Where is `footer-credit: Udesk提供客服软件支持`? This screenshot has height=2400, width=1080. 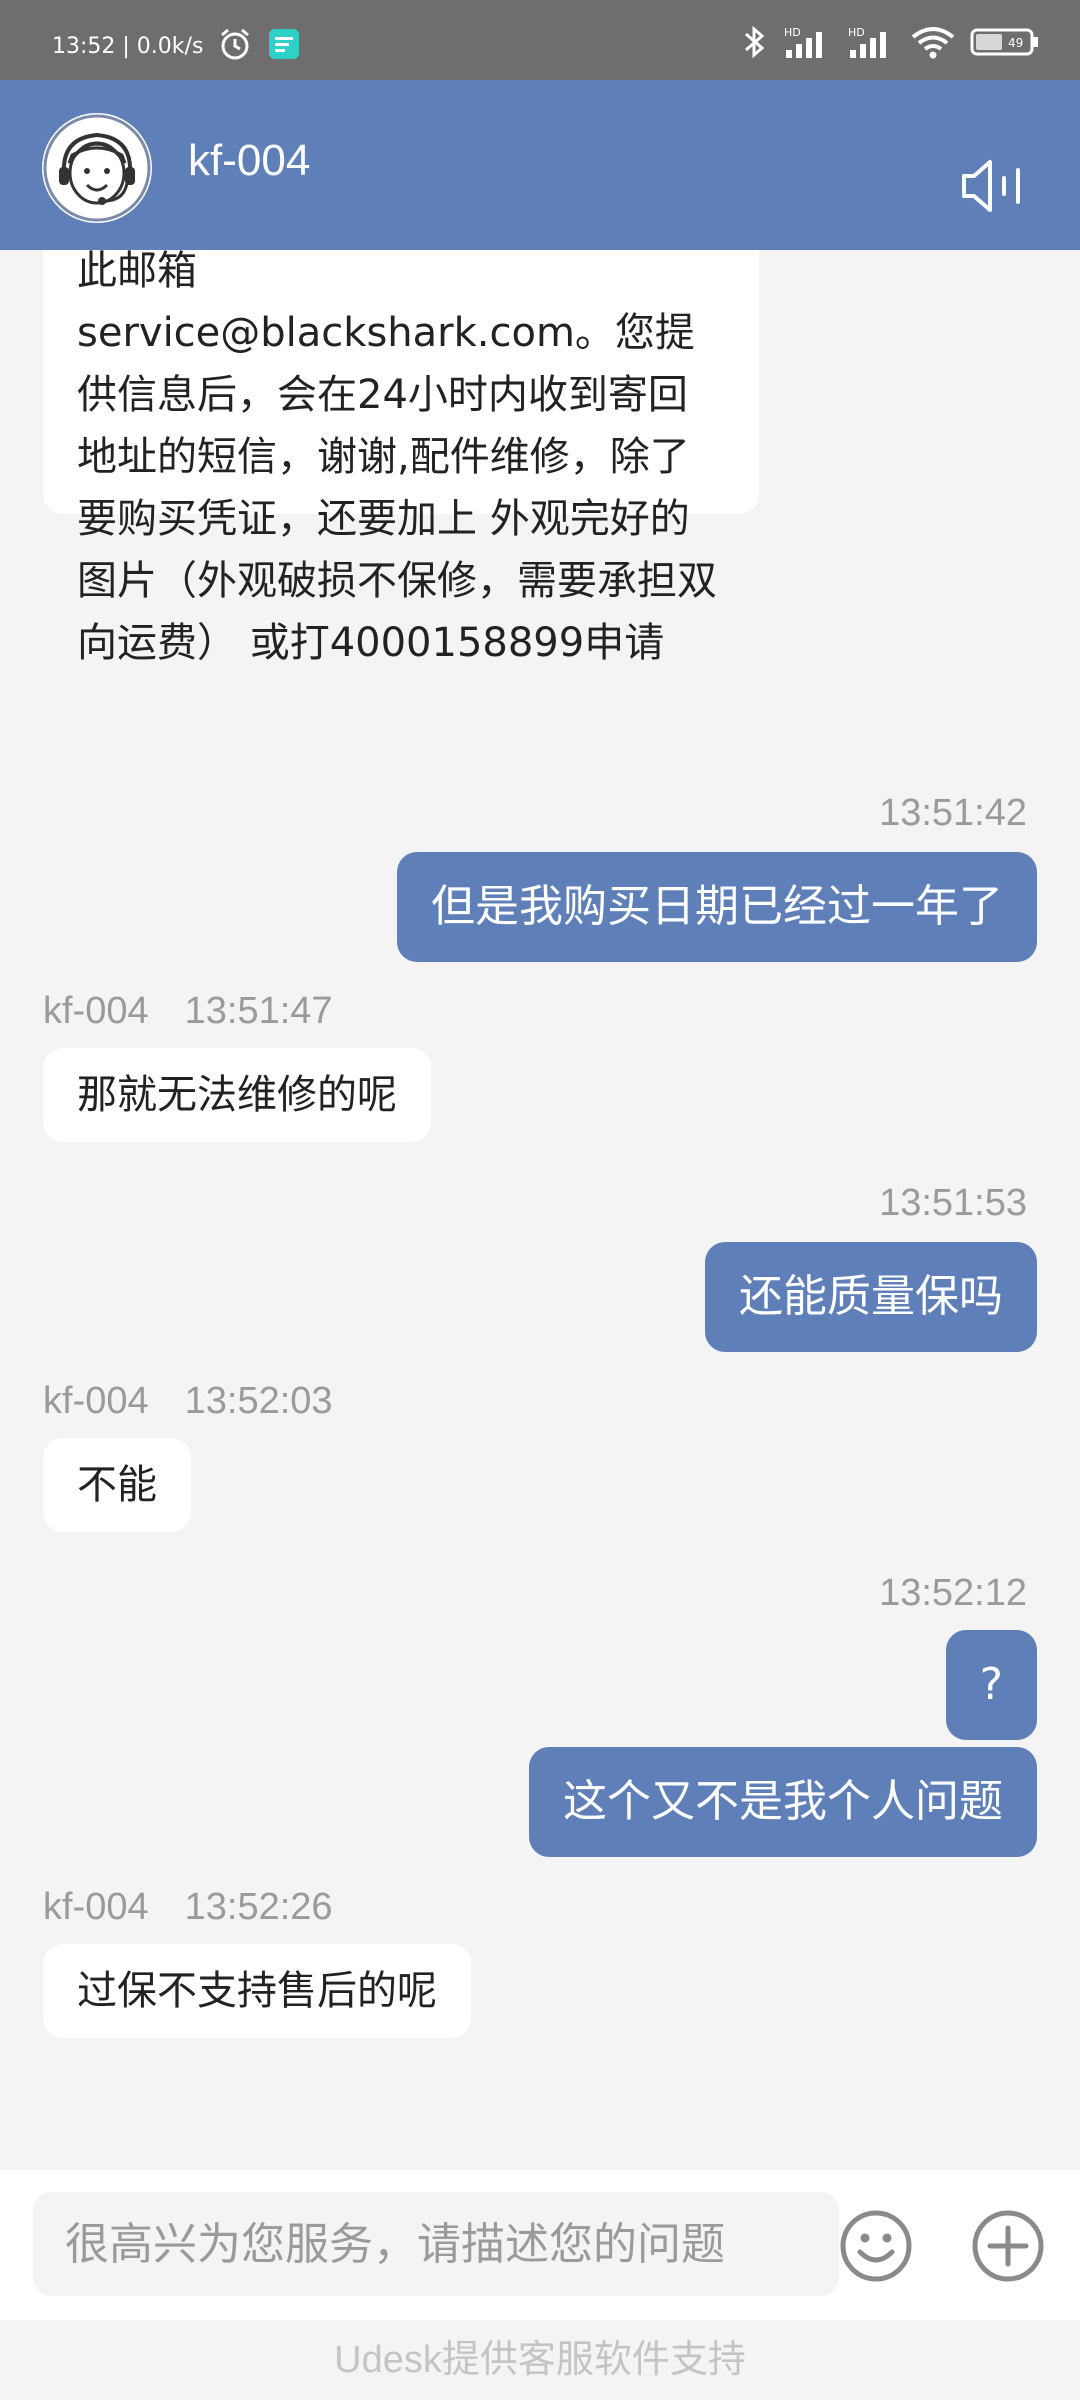
footer-credit: Udesk提供客服软件支持 is located at coordinates (540, 2360).